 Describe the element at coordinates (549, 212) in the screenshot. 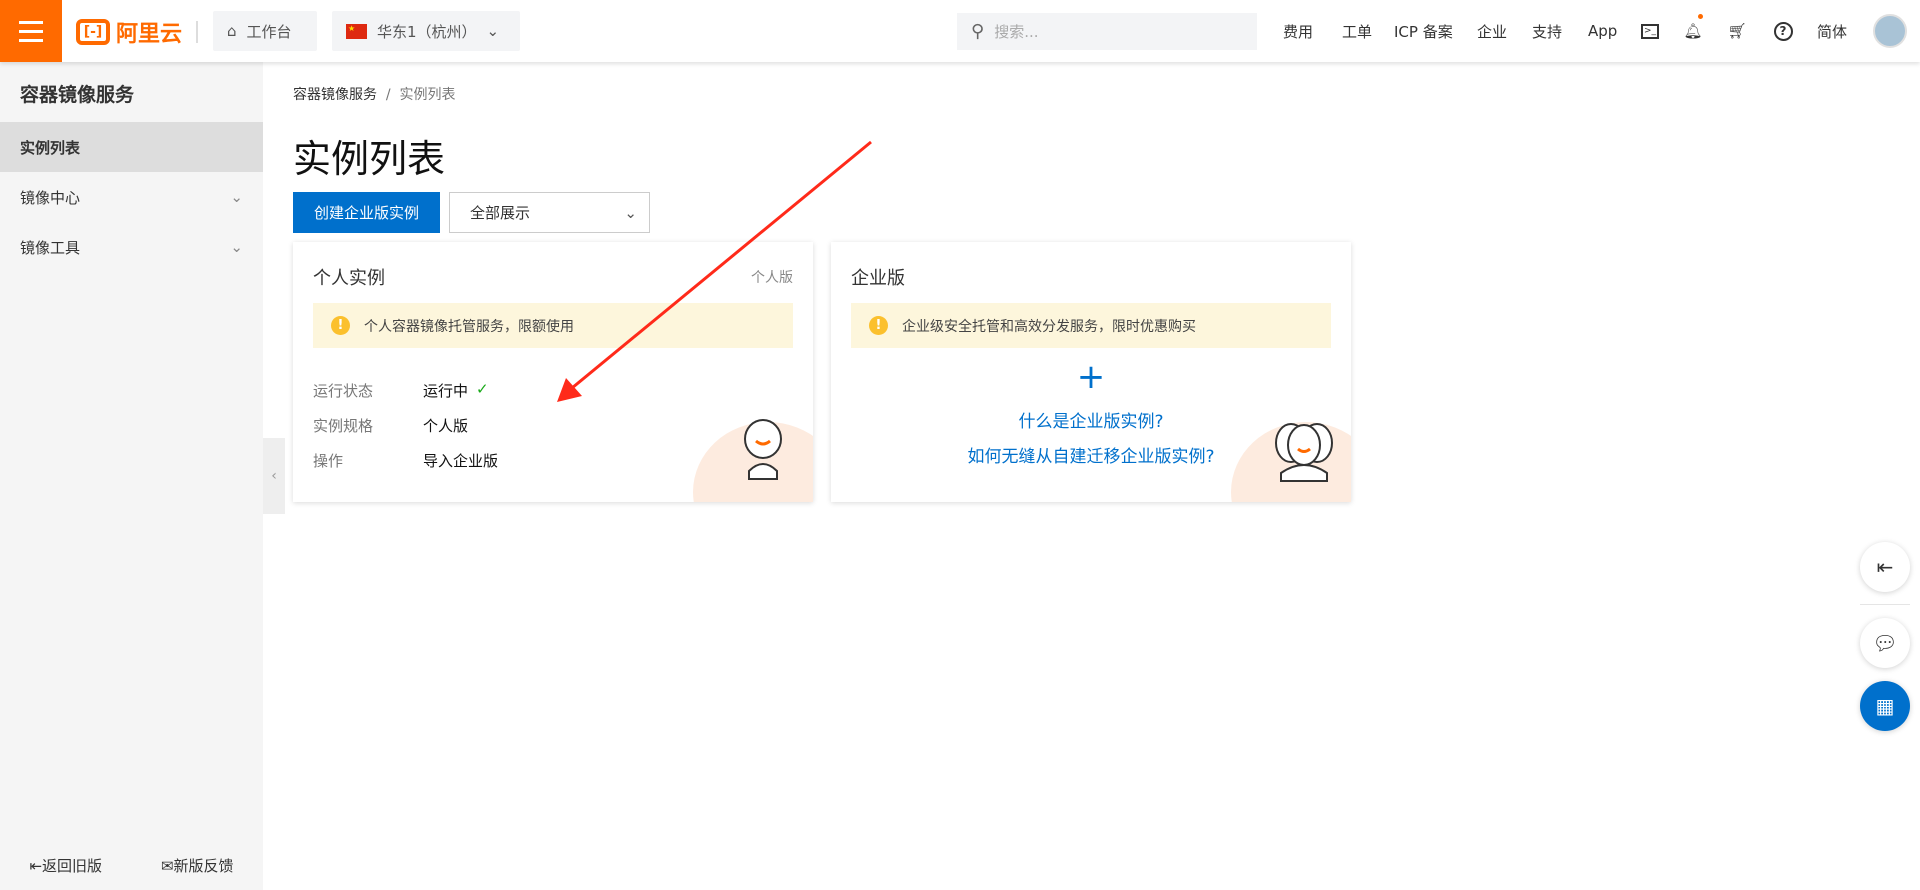

I see `filter-select: 全部展示 ⌄` at that location.